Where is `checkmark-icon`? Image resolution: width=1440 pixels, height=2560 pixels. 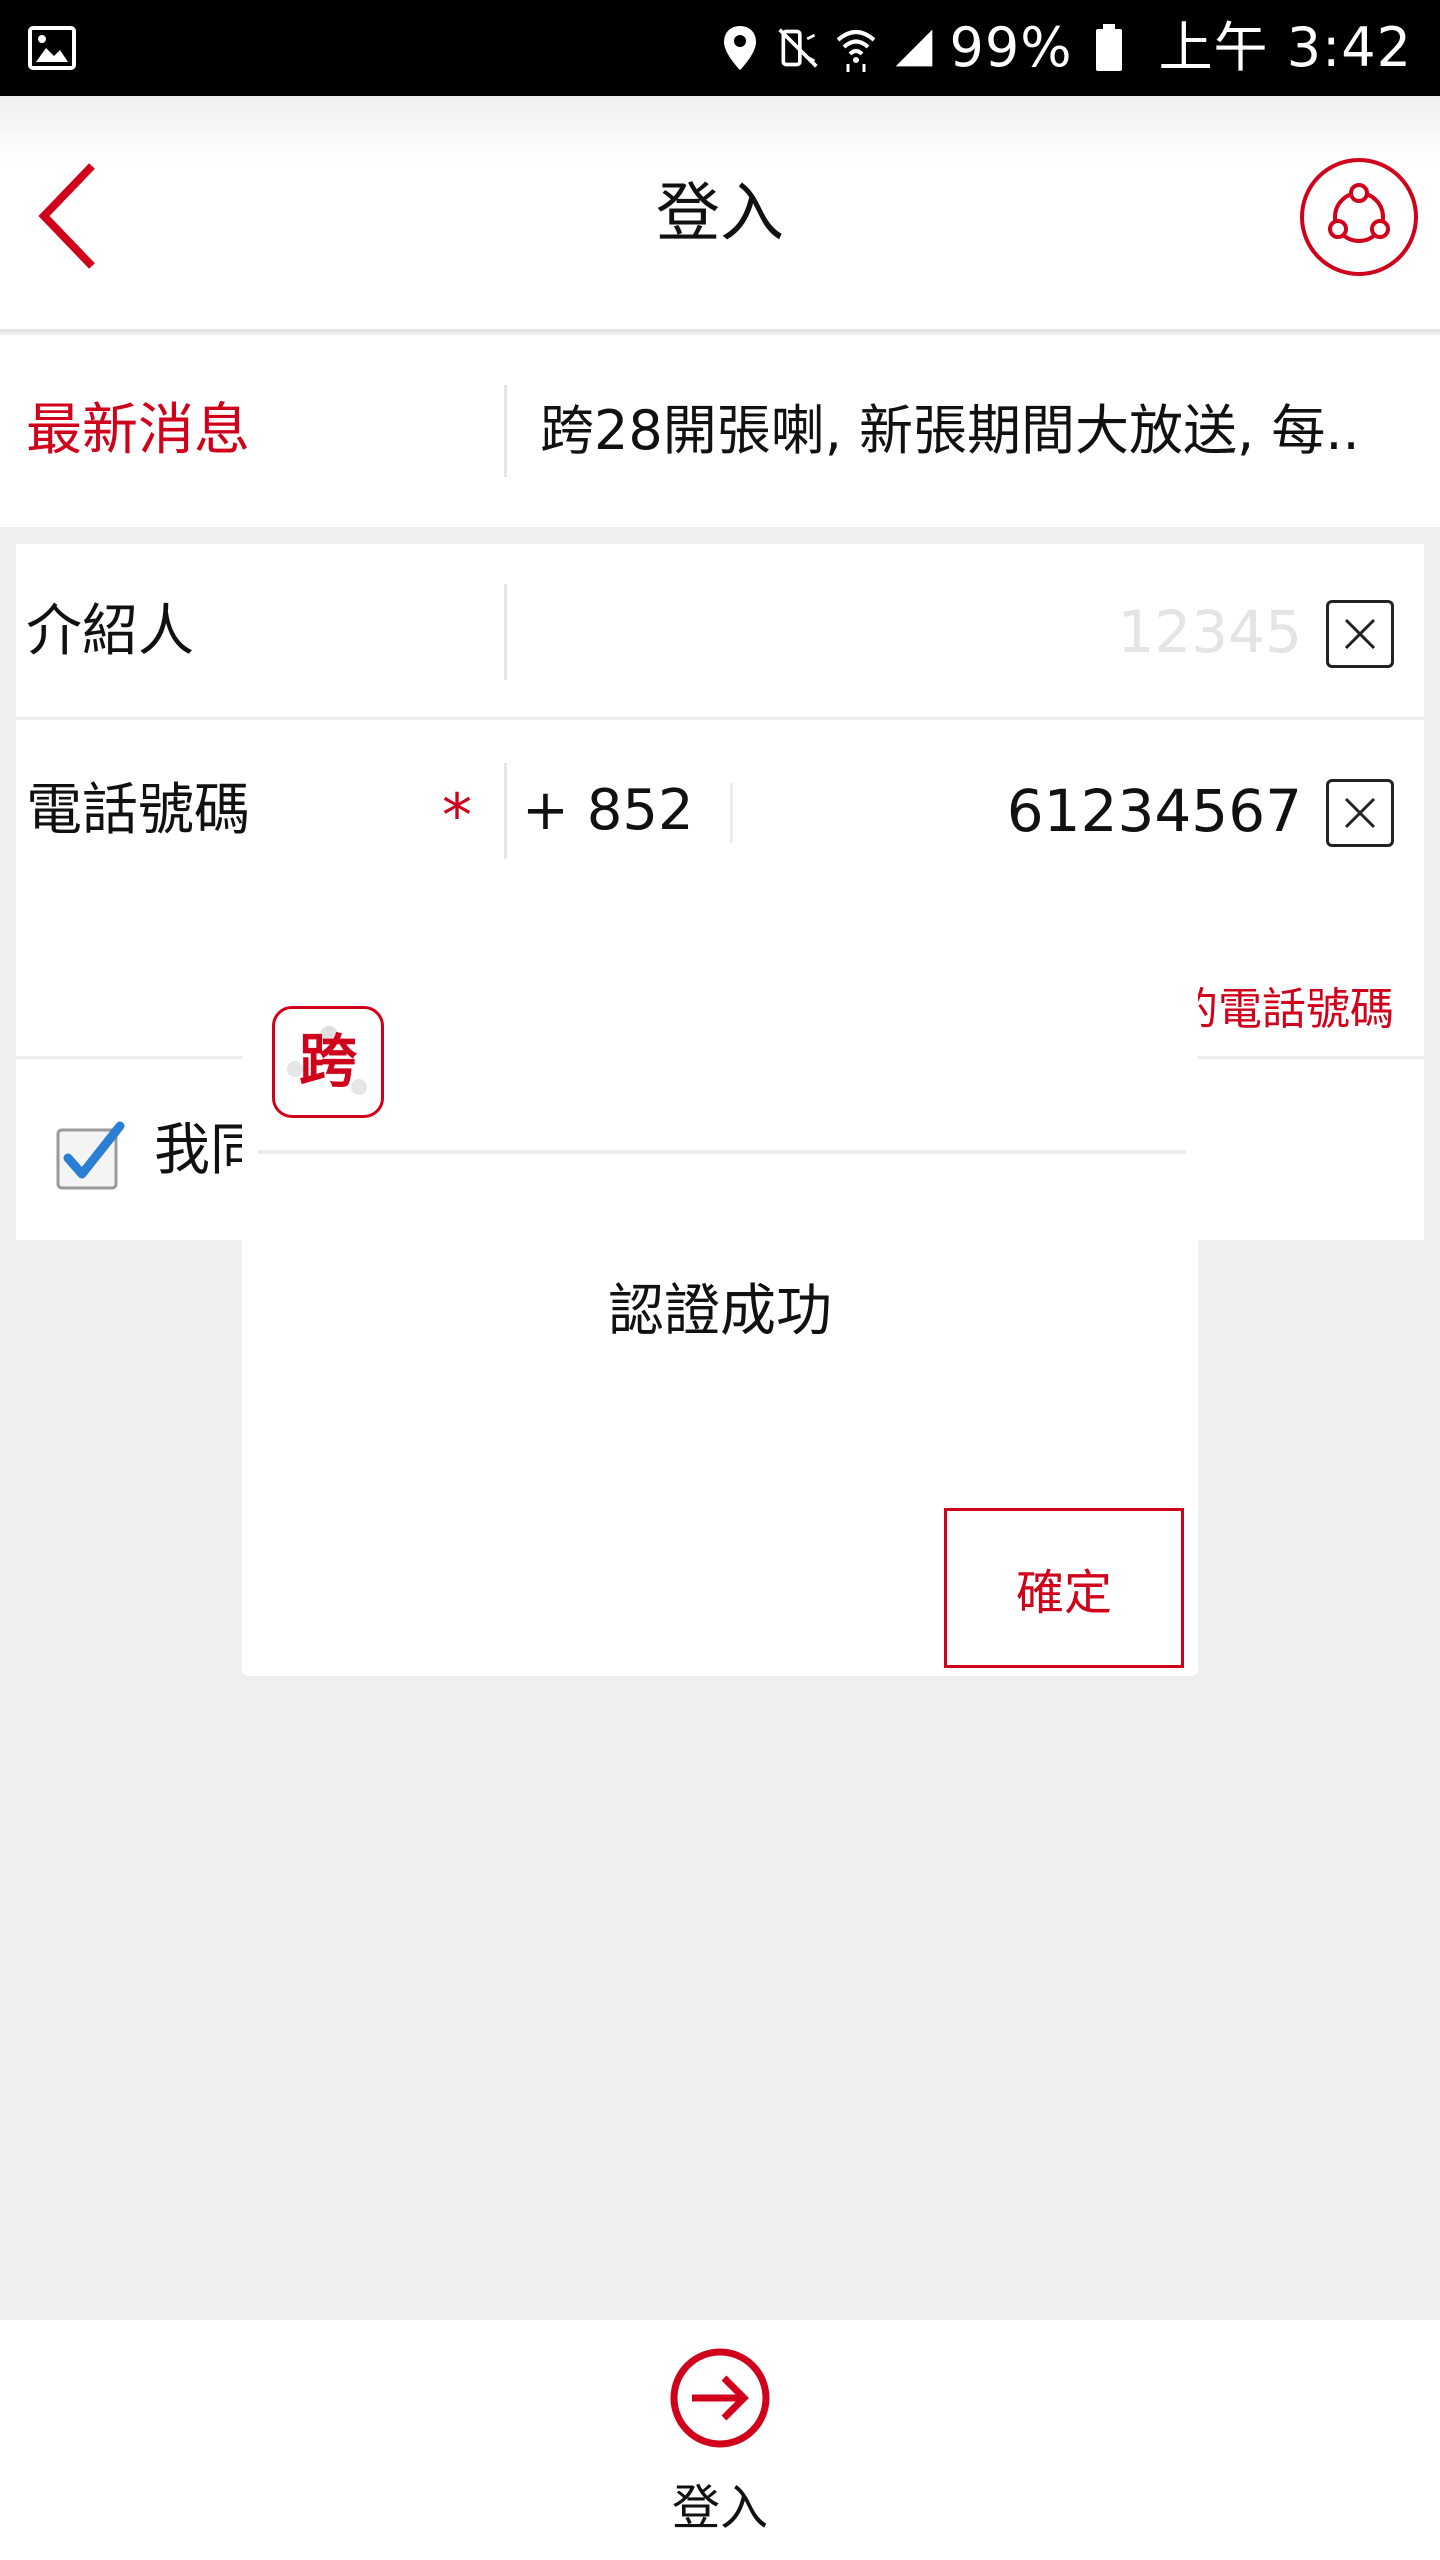
checkmark-icon is located at coordinates (90, 1155).